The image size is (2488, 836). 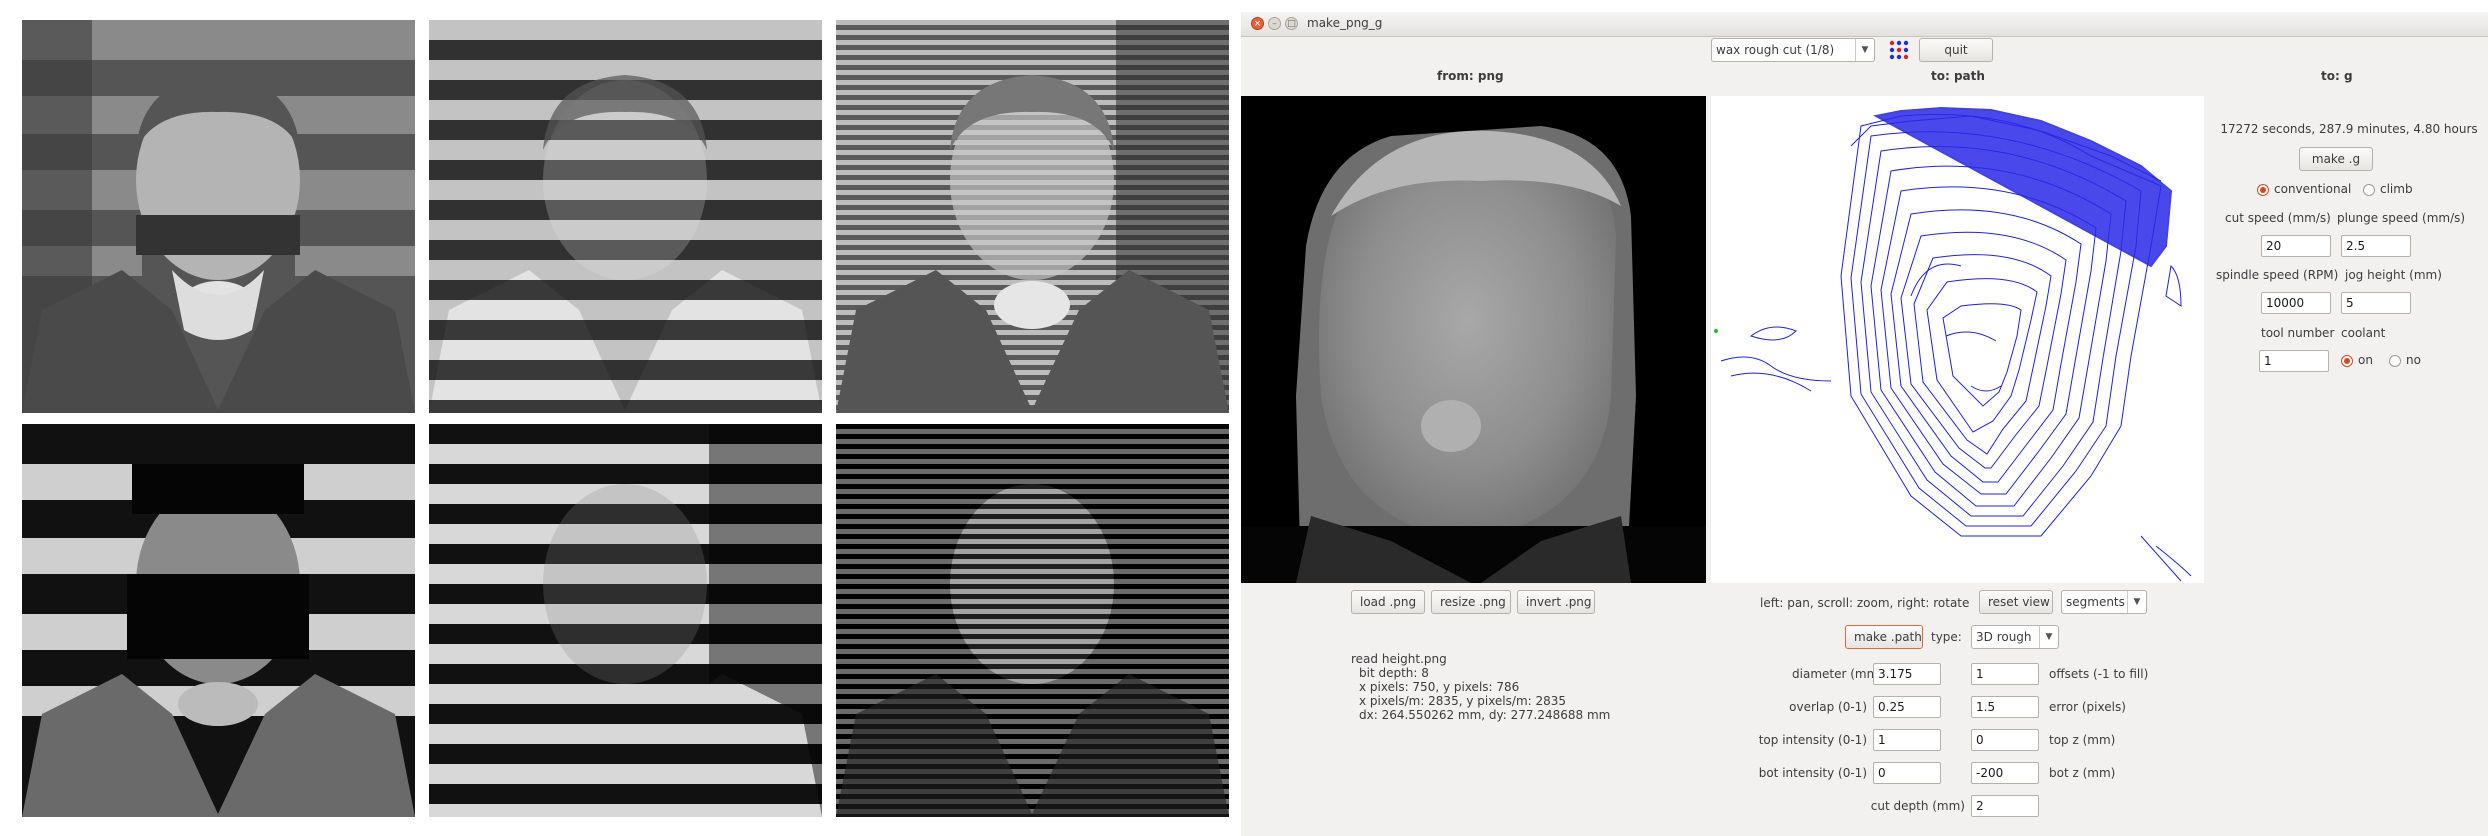 I want to click on type-label: type:, so click(x=1946, y=637).